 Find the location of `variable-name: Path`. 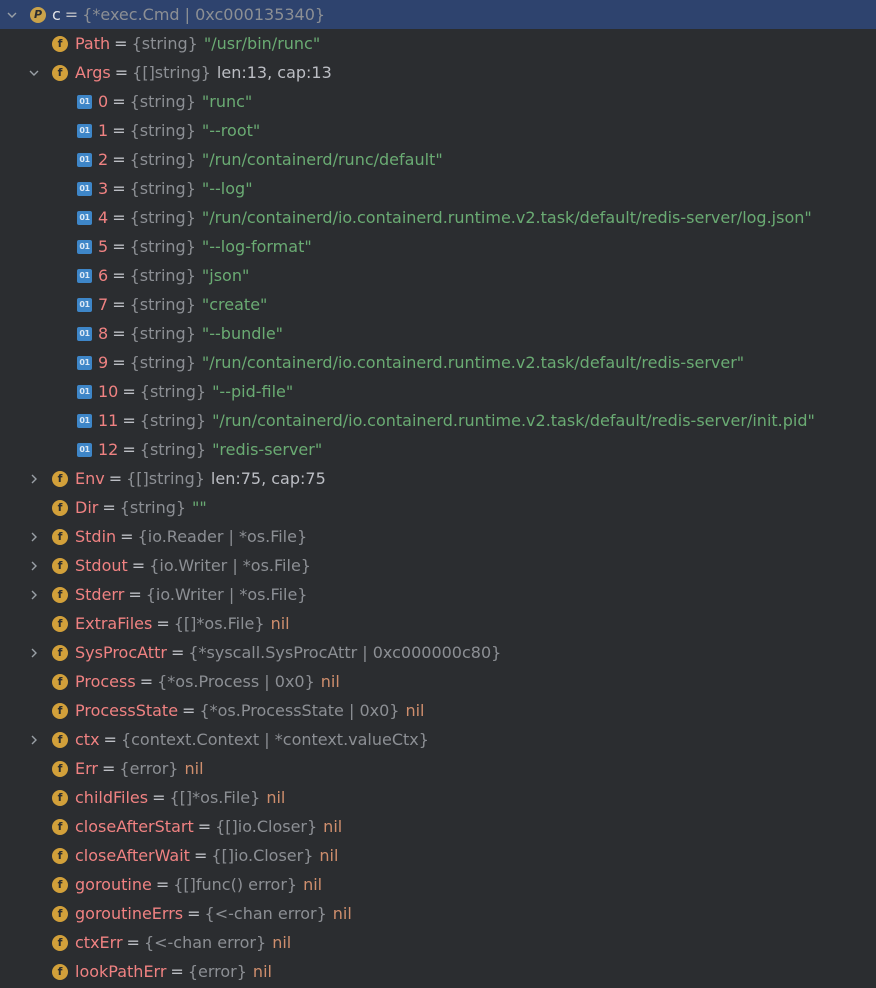

variable-name: Path is located at coordinates (93, 43).